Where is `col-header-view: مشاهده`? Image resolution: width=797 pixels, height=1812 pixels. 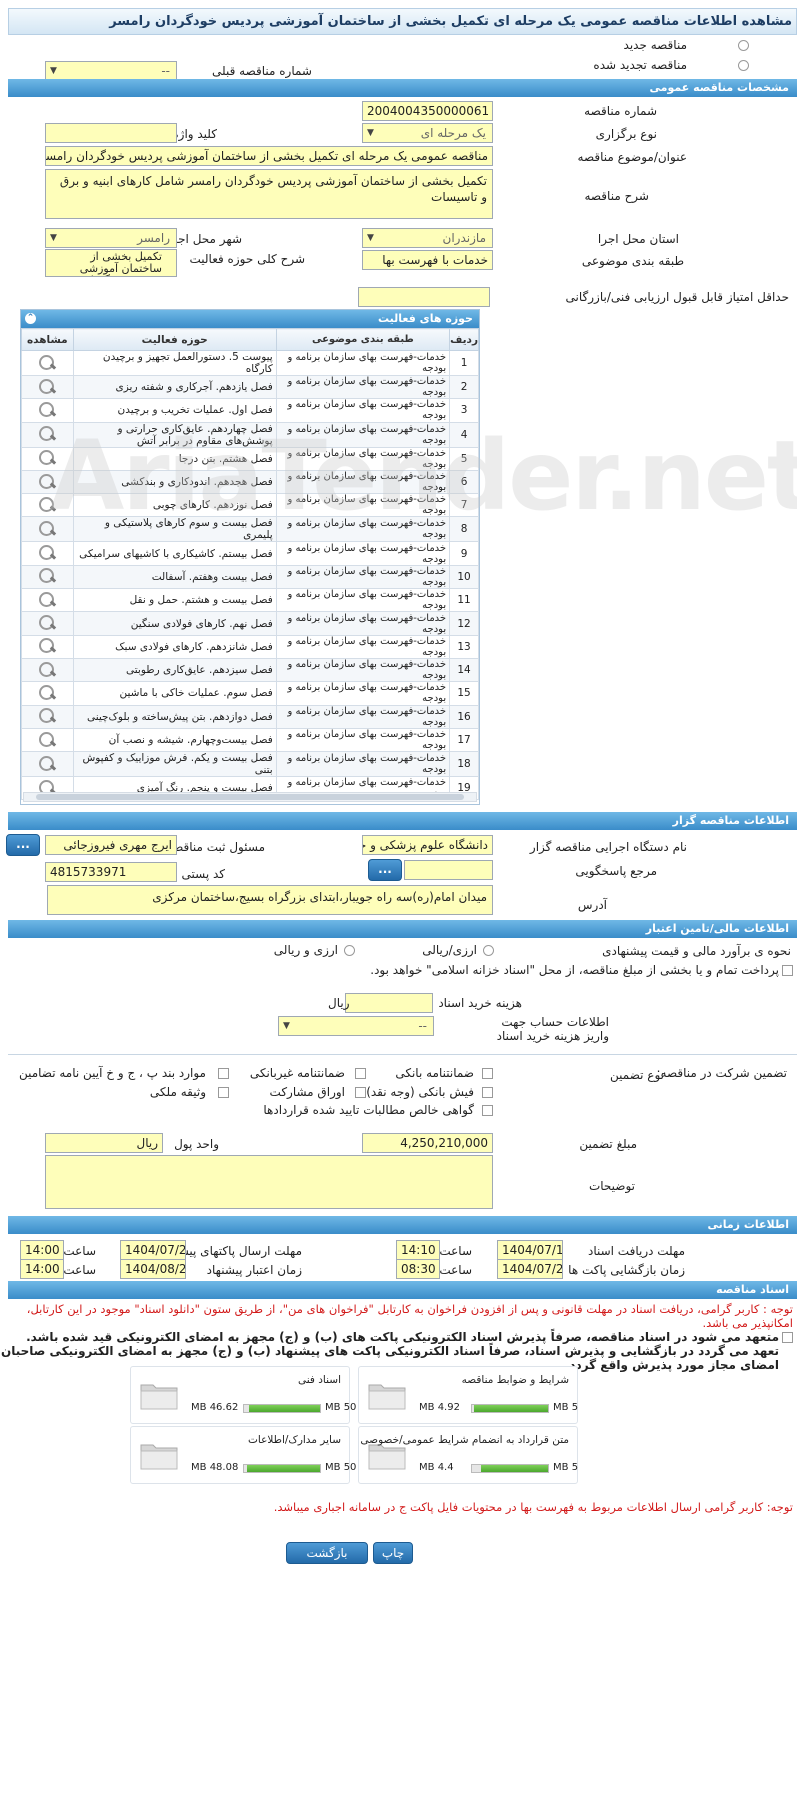 col-header-view: مشاهده is located at coordinates (47, 339).